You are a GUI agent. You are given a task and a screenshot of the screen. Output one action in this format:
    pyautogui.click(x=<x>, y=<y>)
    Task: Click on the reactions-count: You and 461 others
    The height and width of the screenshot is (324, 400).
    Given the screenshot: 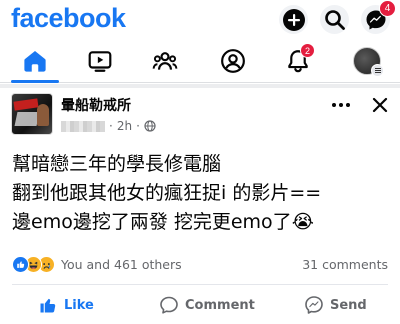 What is the action you would take?
    pyautogui.click(x=121, y=264)
    